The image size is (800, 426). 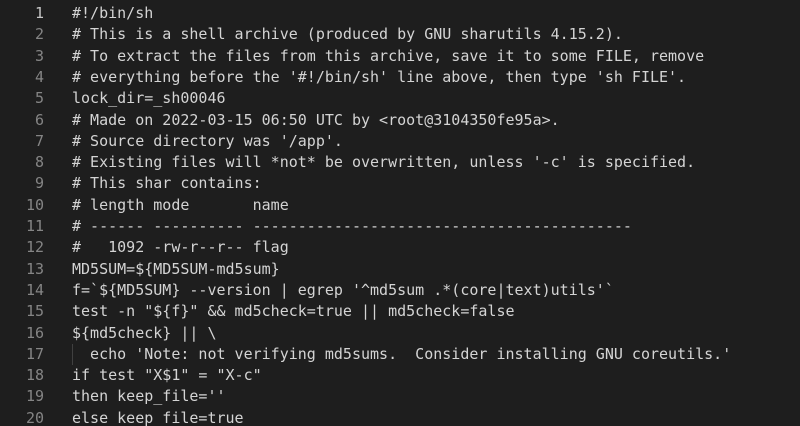 I want to click on code-text: # length mode name, so click(x=180, y=205).